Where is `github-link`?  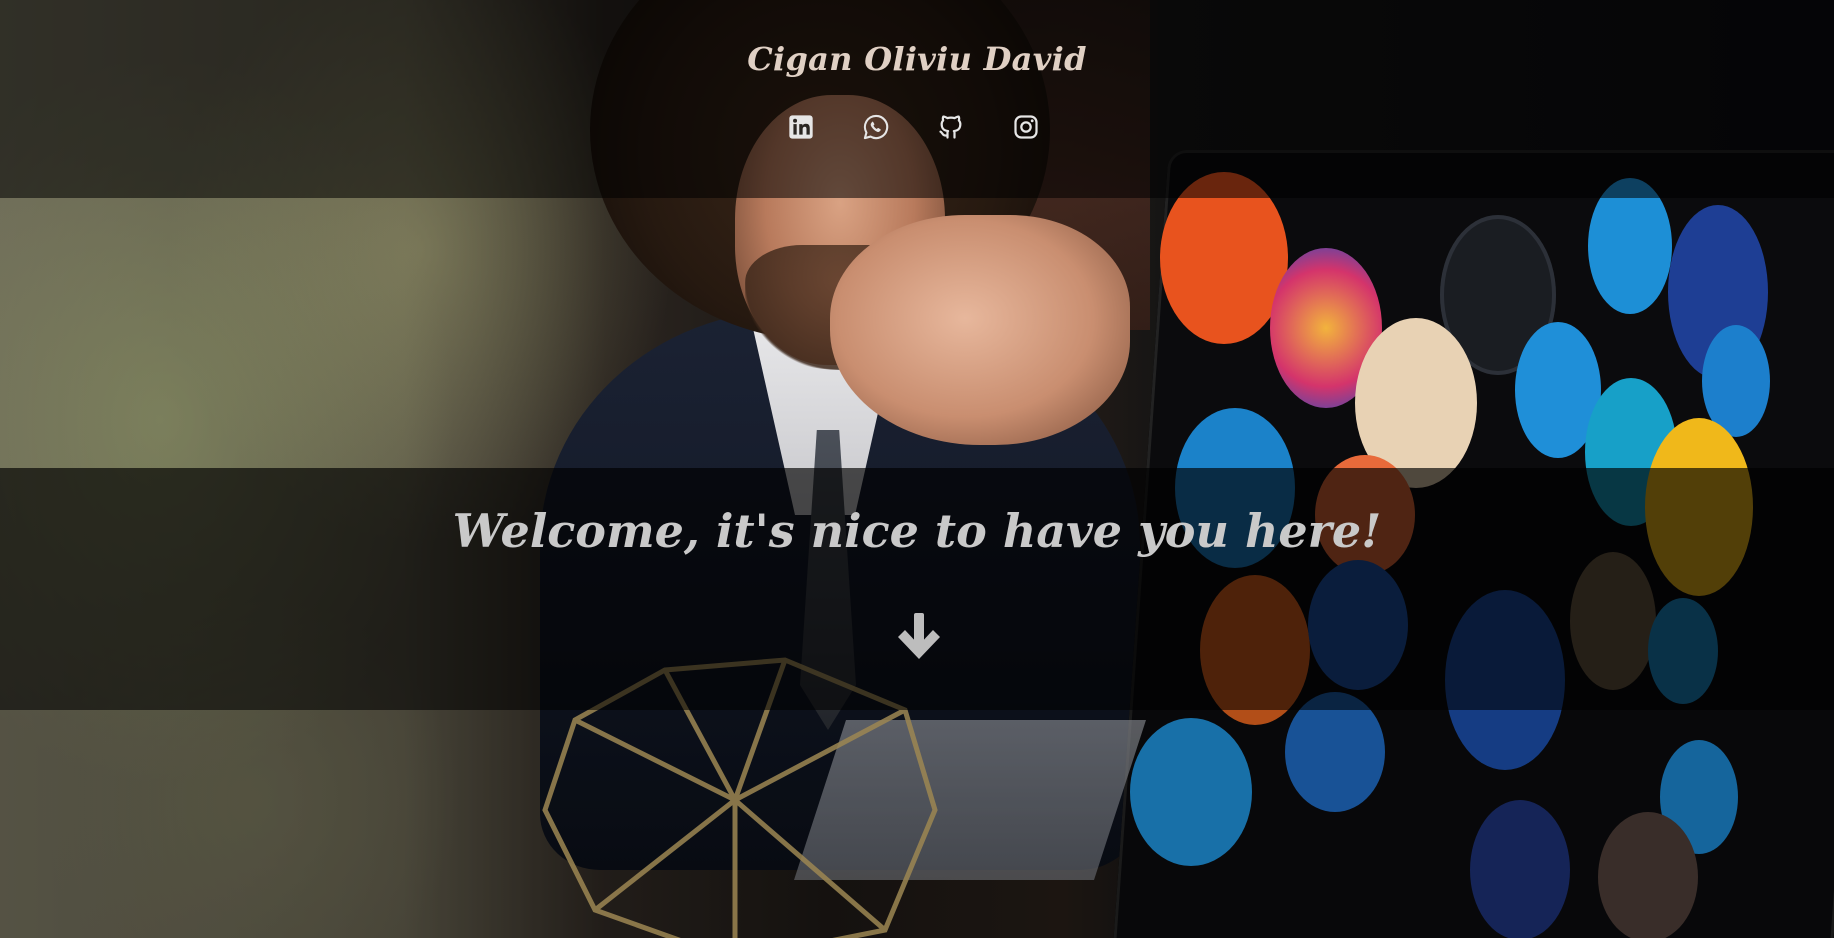
github-link is located at coordinates (951, 127).